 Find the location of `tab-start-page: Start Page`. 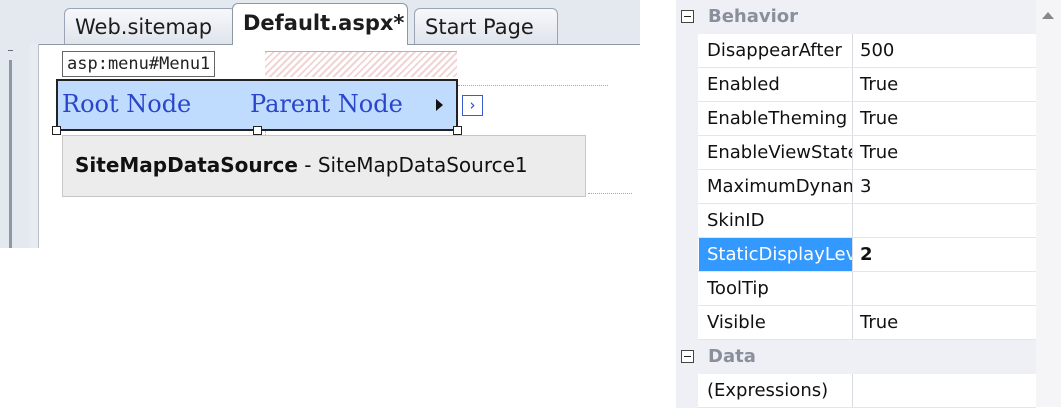

tab-start-page: Start Page is located at coordinates (486, 26).